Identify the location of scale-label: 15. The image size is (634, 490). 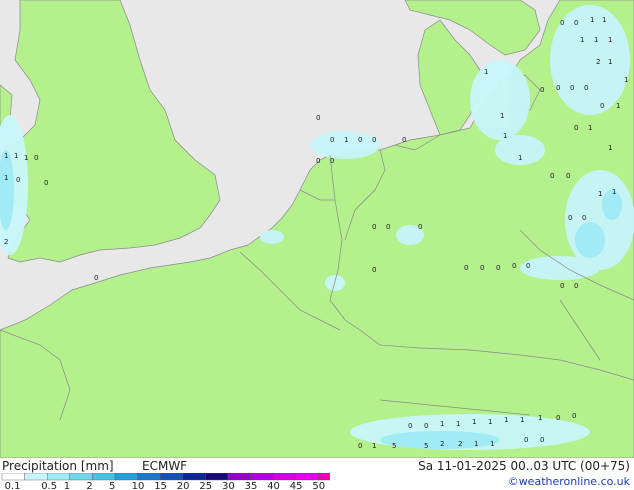
(160, 485).